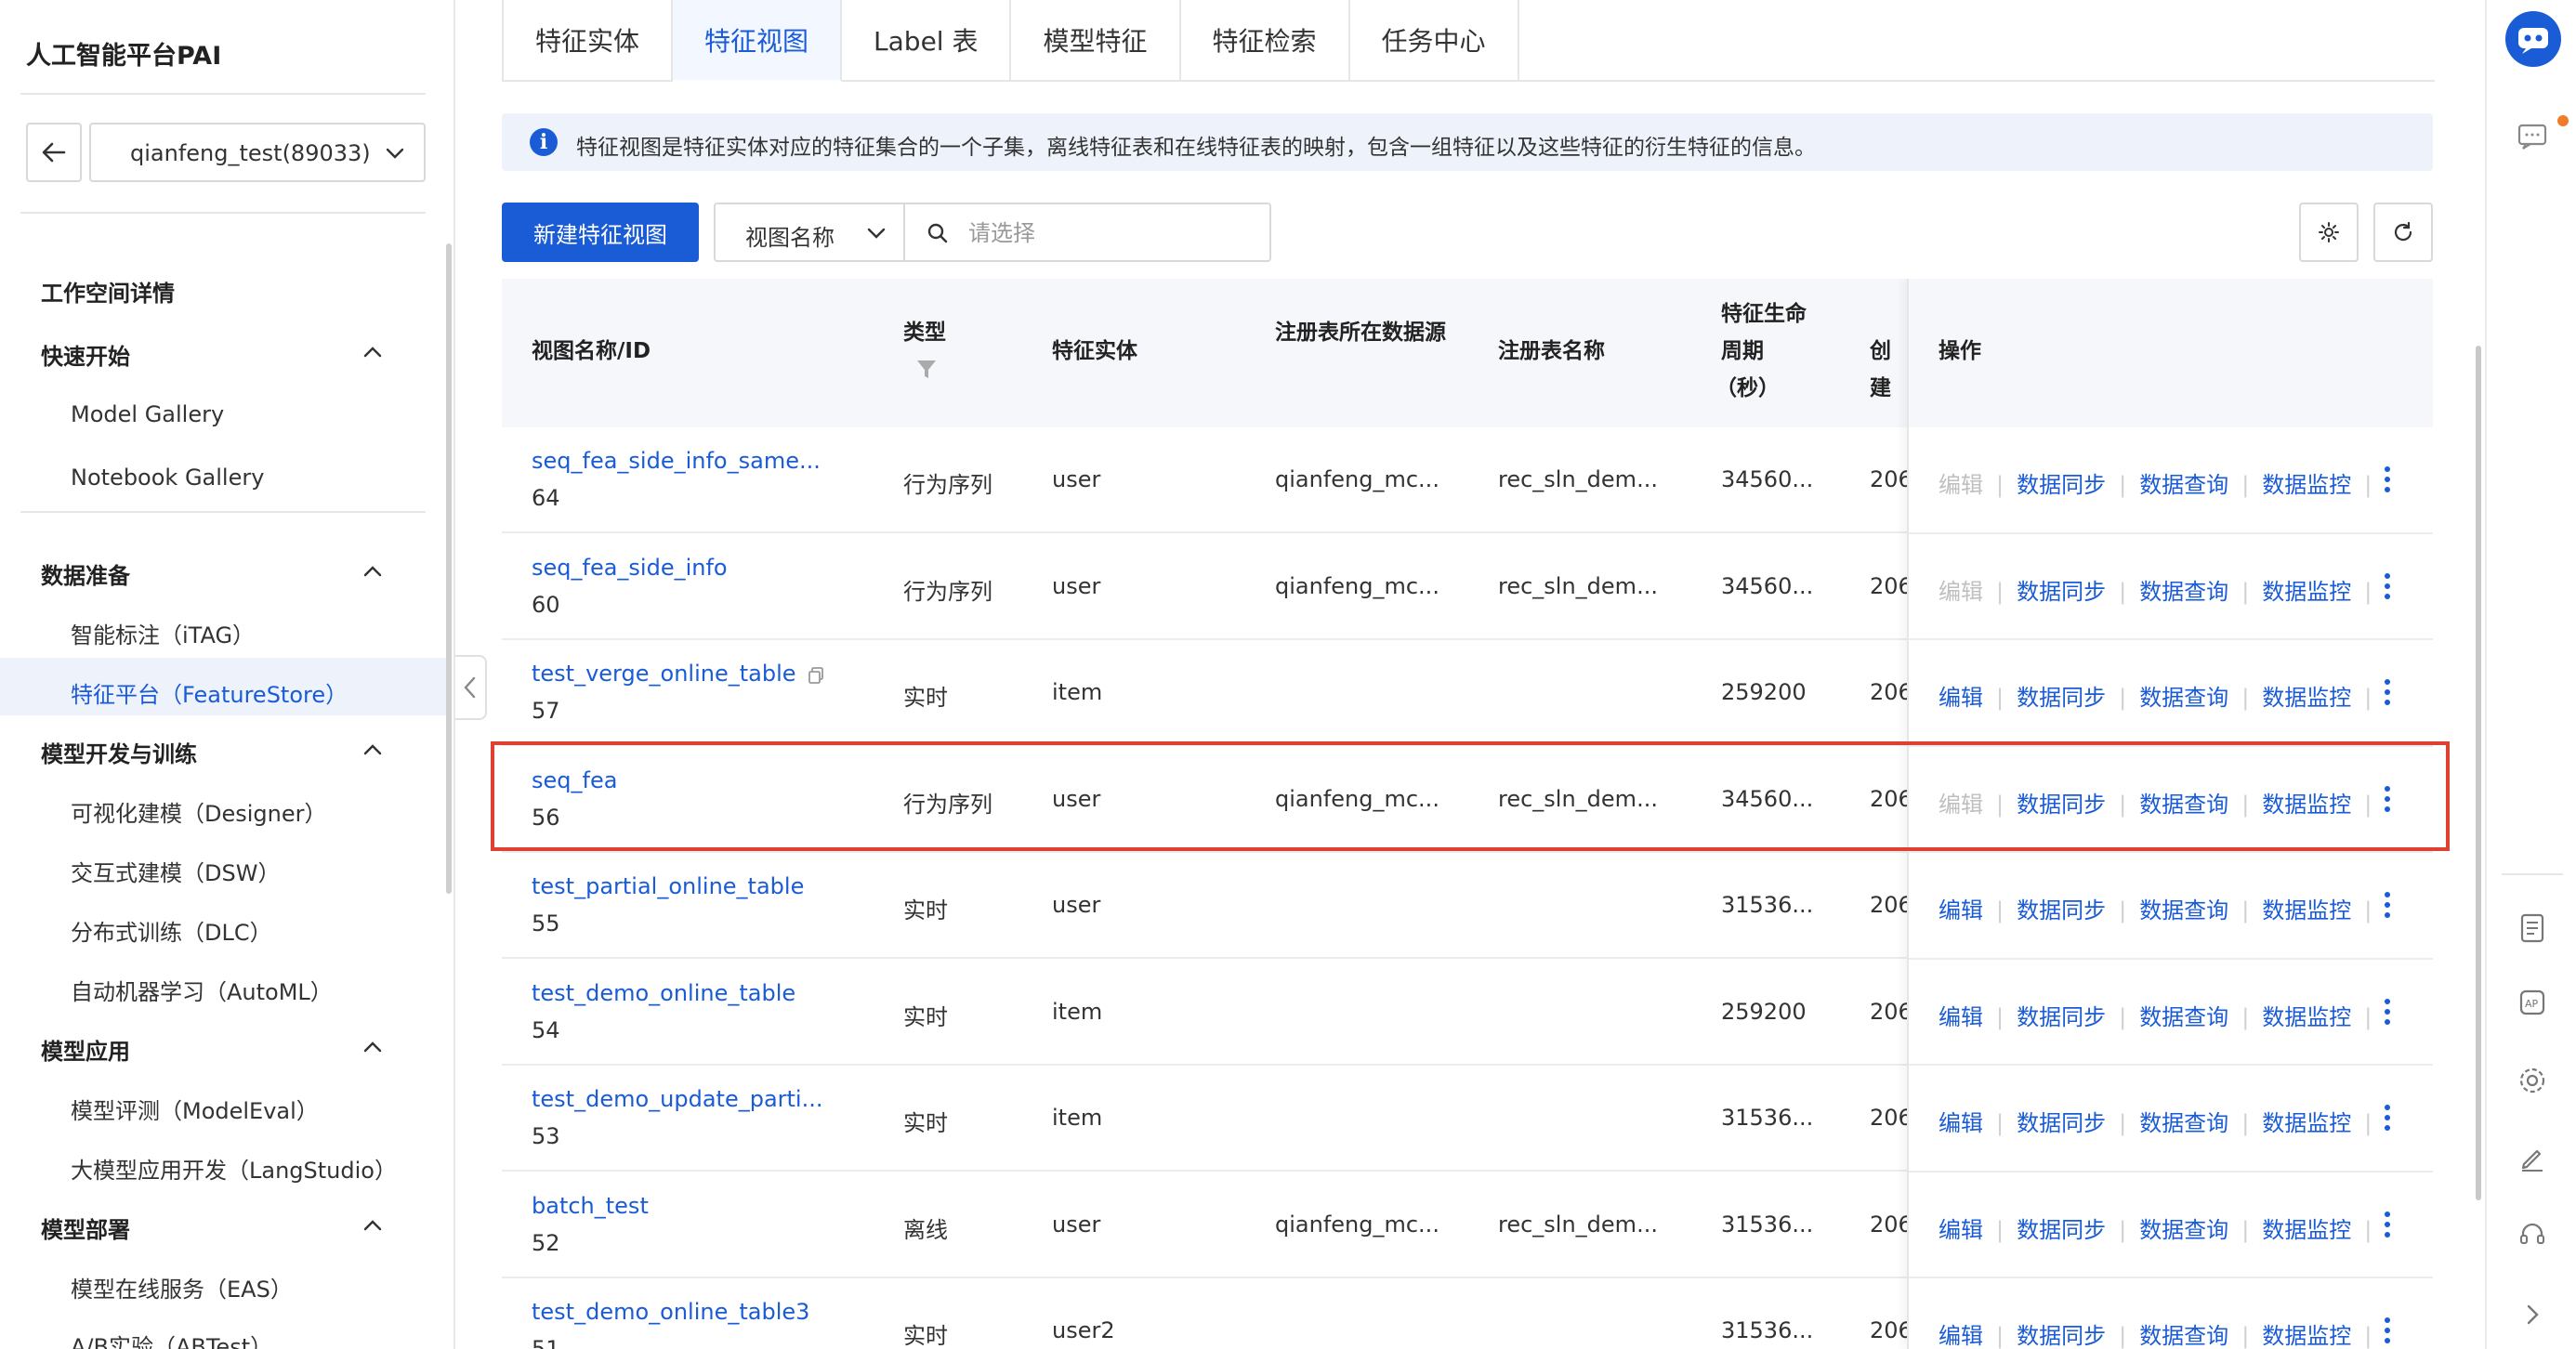 The height and width of the screenshot is (1349, 2576). Describe the element at coordinates (85, 354) in the screenshot. I see `nav-group-quickstart: 快速开始` at that location.